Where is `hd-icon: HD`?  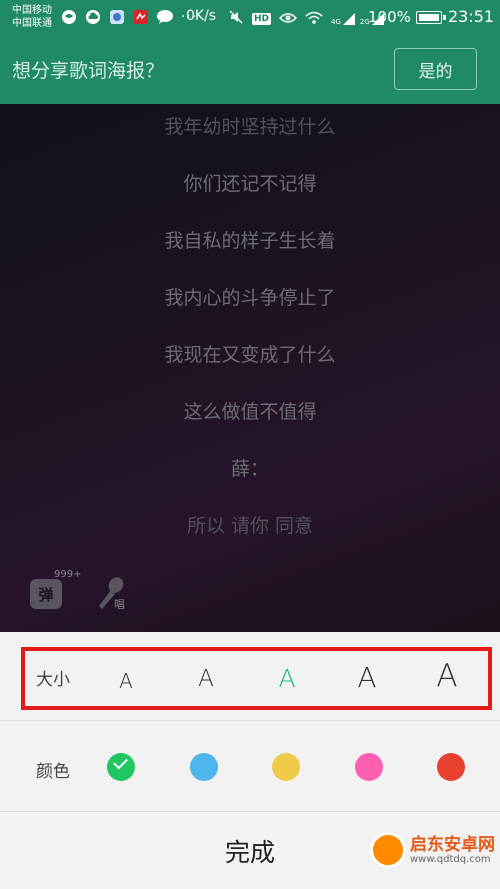 hd-icon: HD is located at coordinates (262, 19).